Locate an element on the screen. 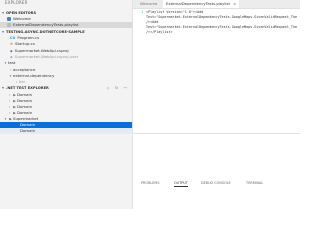 The image size is (320, 240). panel-tab-debug-console: DEBUG CONSOLE is located at coordinates (216, 183).